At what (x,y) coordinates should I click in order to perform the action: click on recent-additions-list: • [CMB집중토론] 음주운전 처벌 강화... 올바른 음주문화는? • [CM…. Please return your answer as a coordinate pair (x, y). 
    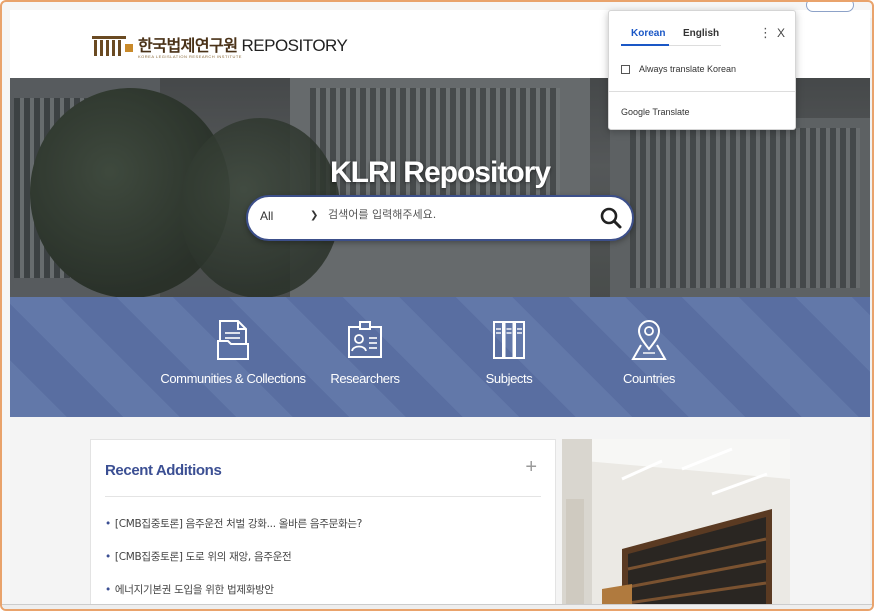
    Looking at the image, I should click on (233, 562).